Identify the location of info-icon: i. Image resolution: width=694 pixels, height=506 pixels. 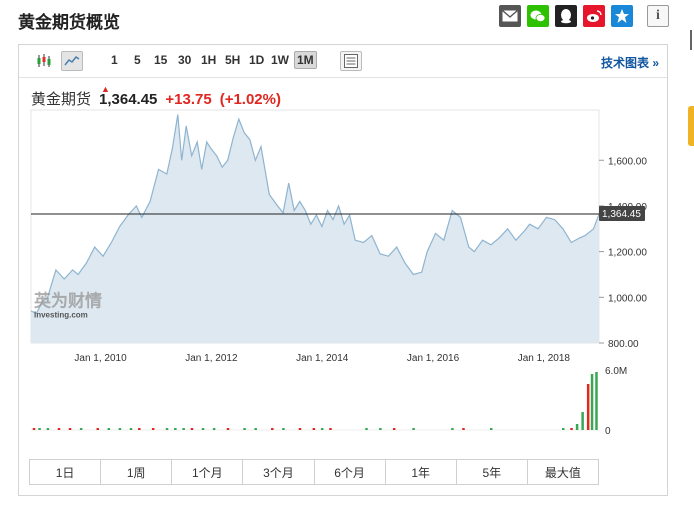
(658, 16).